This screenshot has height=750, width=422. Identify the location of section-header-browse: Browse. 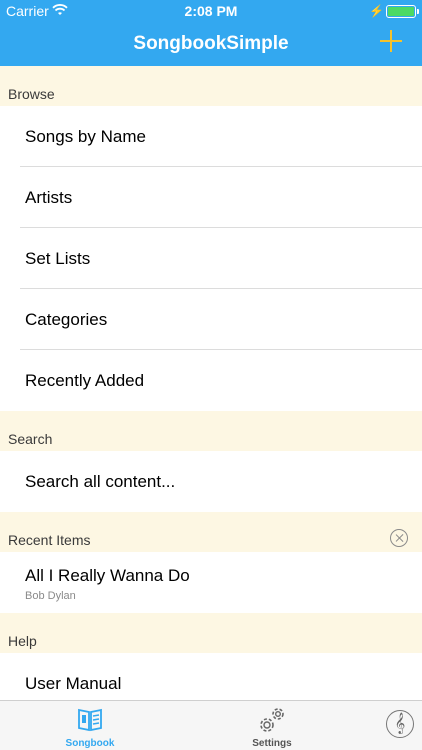
(211, 86).